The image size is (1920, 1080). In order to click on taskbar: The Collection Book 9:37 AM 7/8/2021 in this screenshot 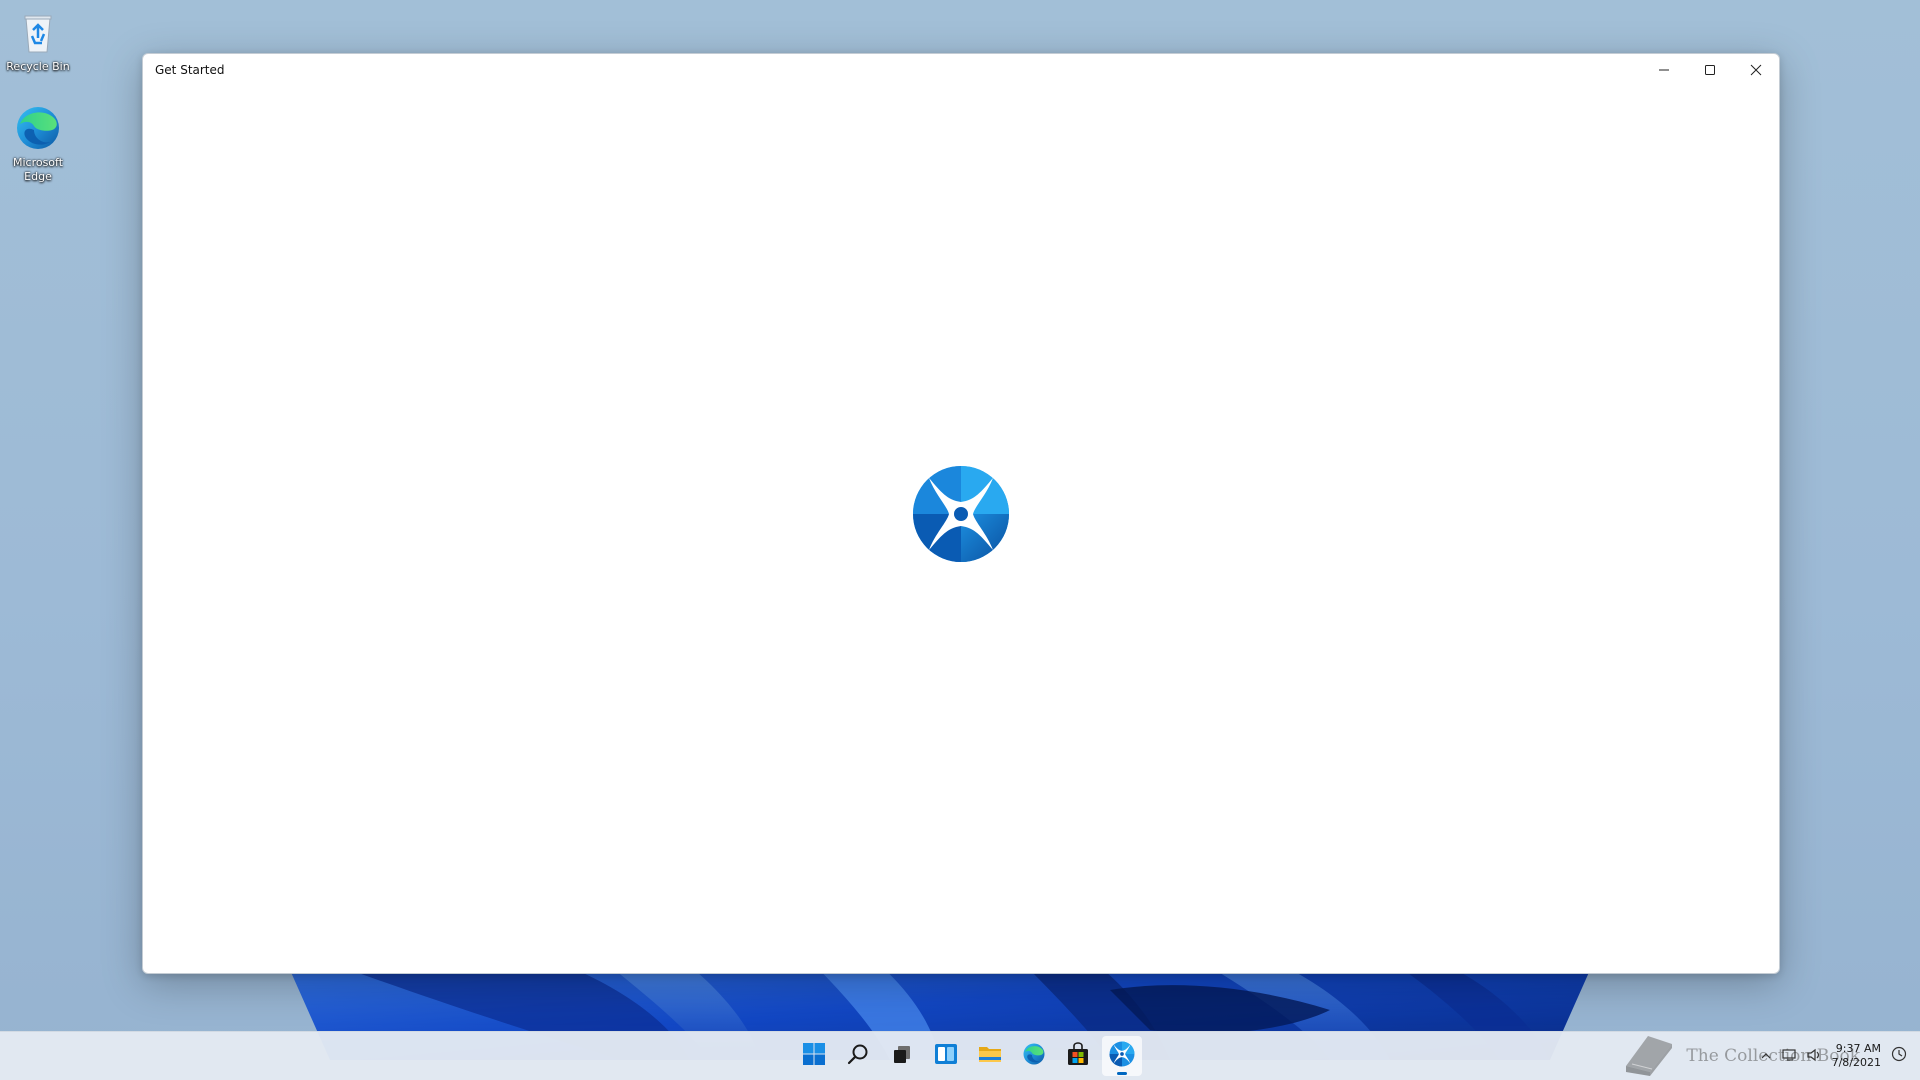, I will do `click(960, 1055)`.